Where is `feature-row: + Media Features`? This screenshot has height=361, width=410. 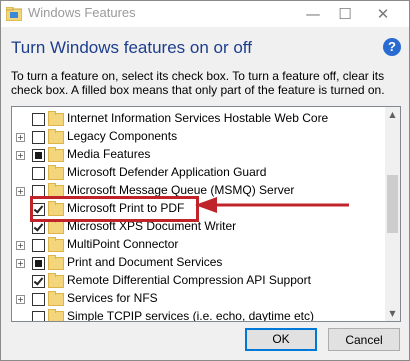
feature-row: + Media Features is located at coordinates (198, 155).